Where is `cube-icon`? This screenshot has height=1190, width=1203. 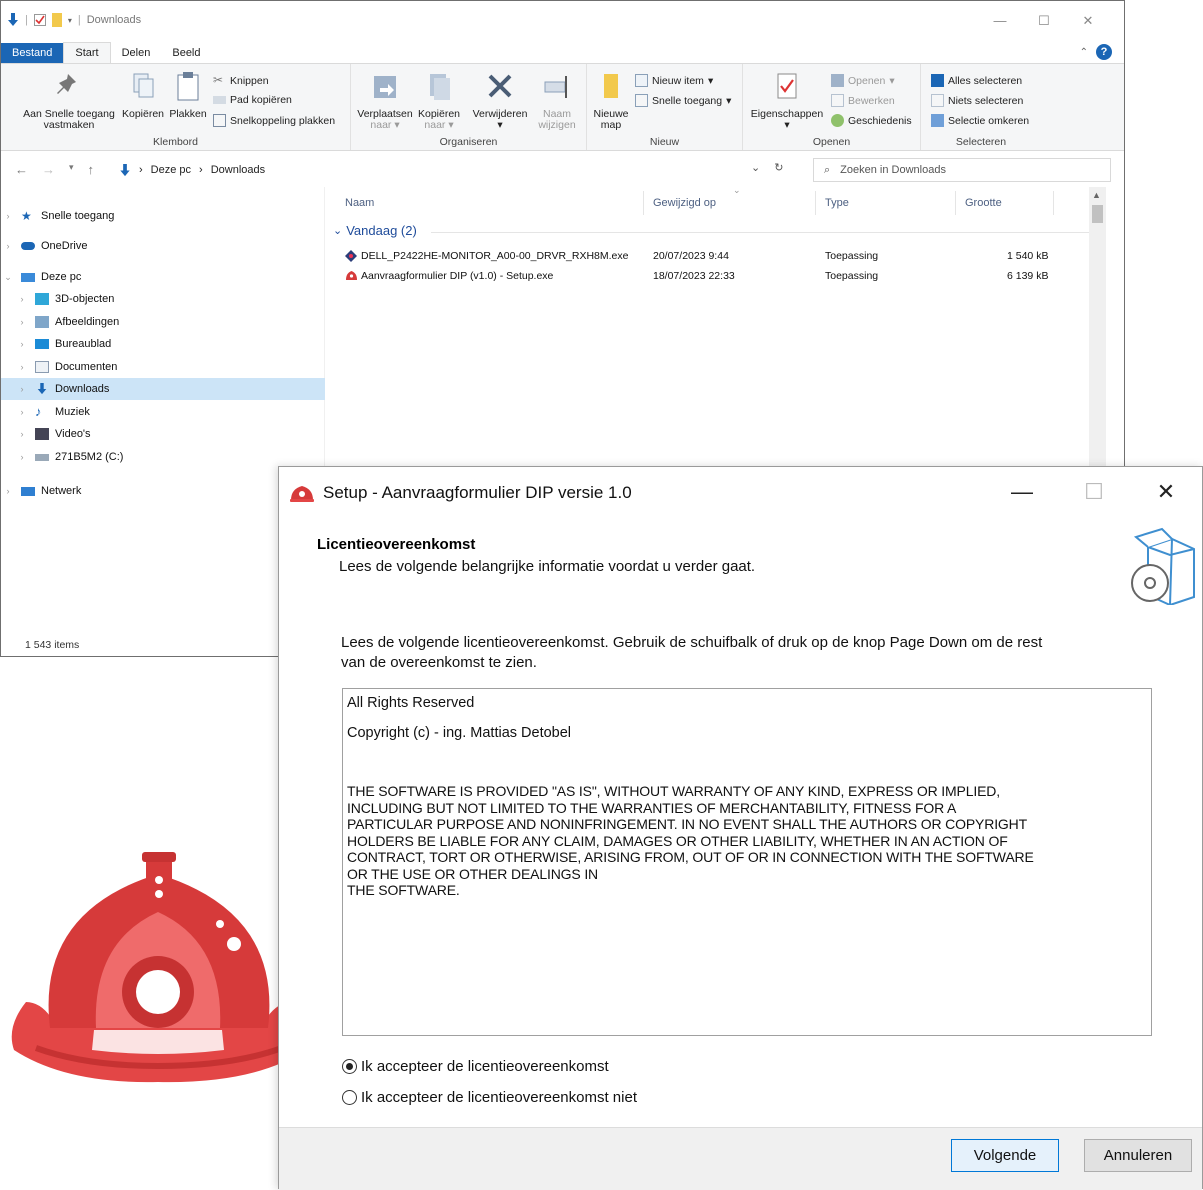 cube-icon is located at coordinates (42, 299).